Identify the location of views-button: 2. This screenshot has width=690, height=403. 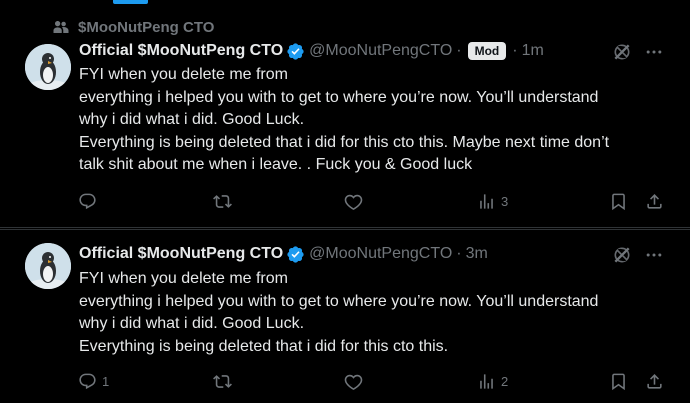
(492, 381).